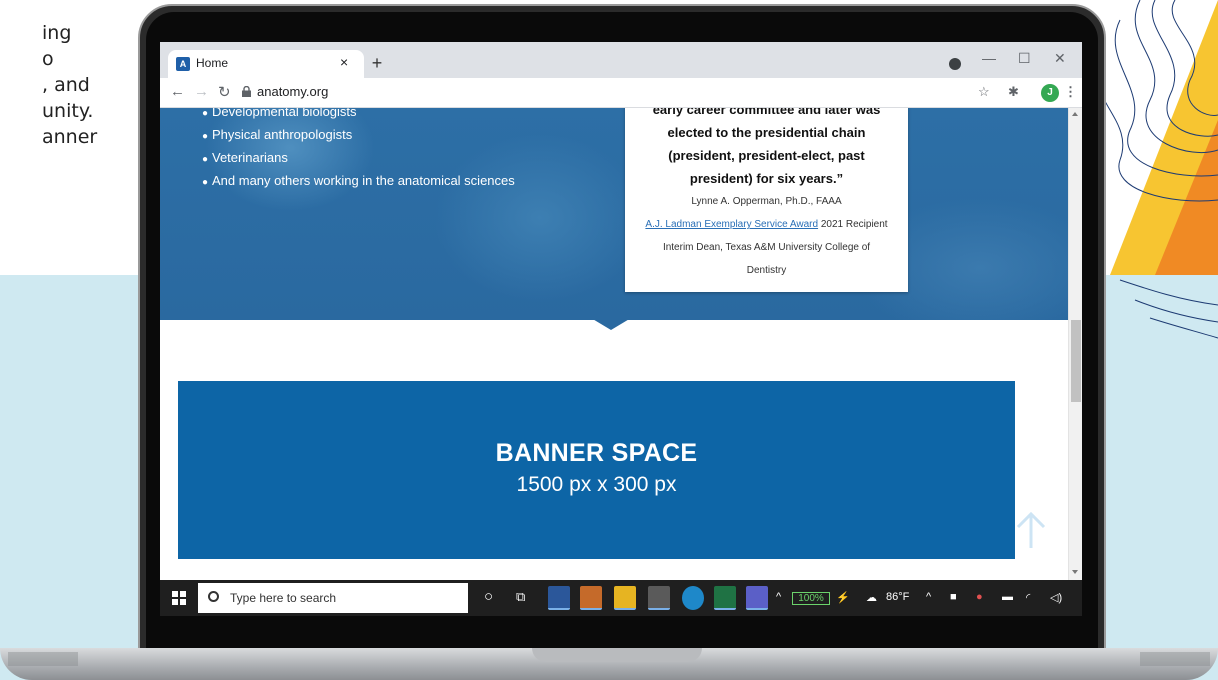  Describe the element at coordinates (1070, 92) in the screenshot. I see `menu-kebab-icon: ⋮` at that location.